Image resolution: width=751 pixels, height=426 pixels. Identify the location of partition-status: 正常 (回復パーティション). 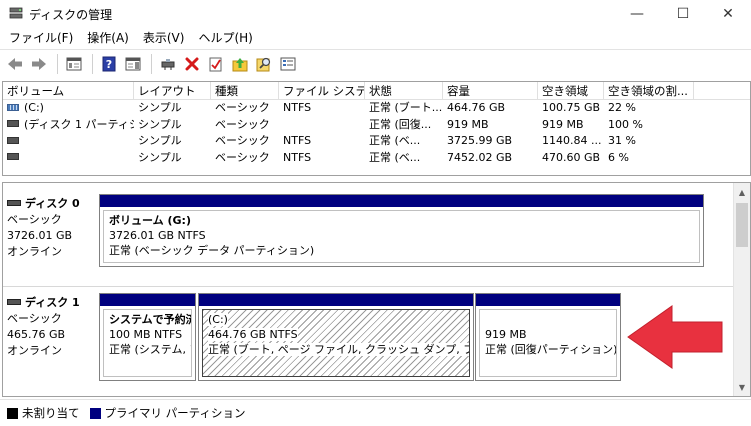
(551, 349).